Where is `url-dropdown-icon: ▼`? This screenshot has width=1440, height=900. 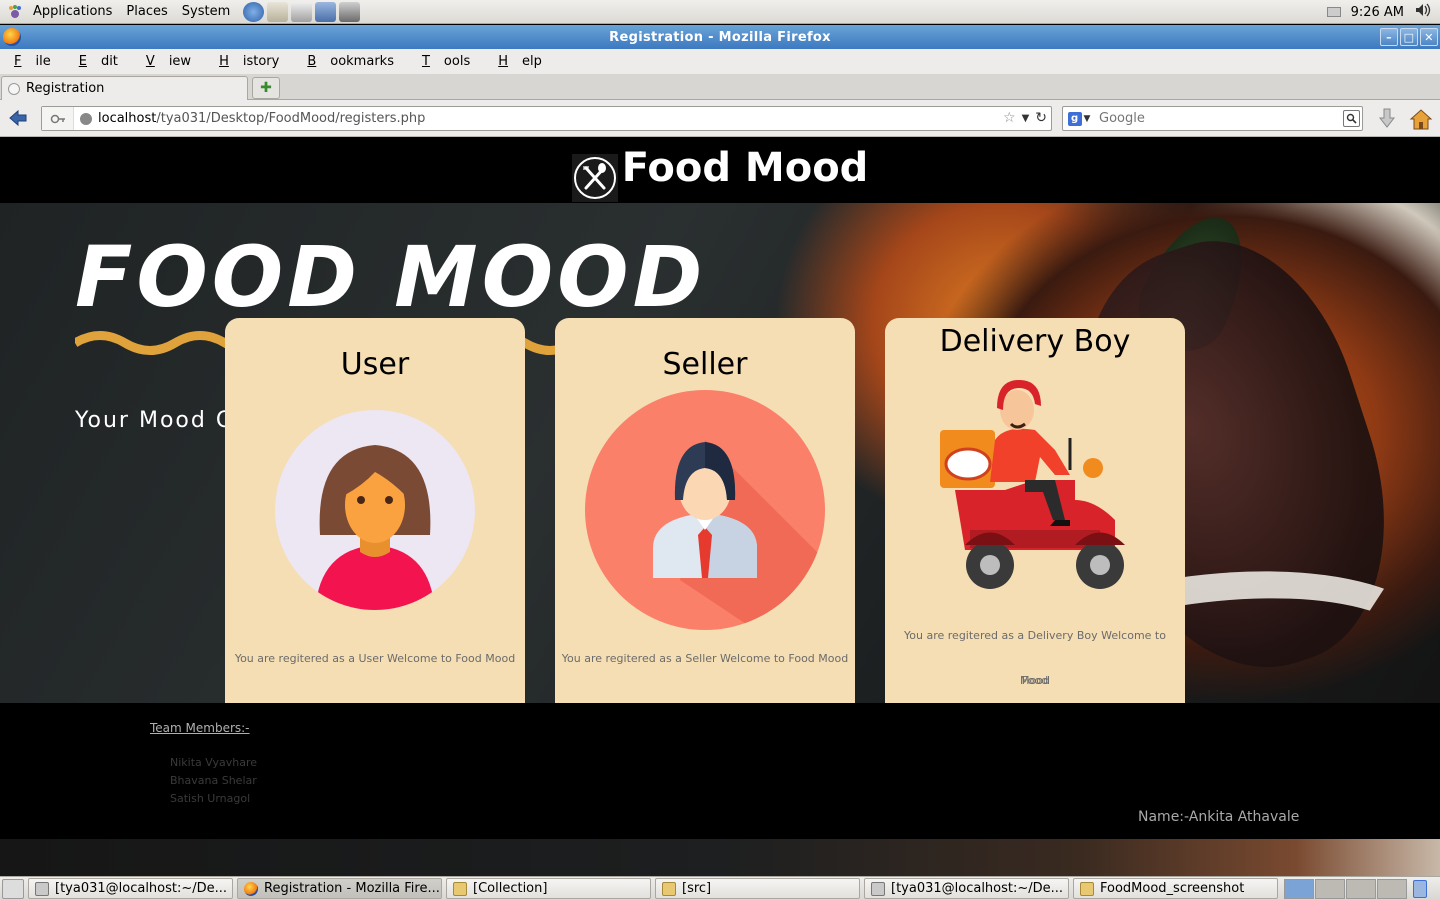 url-dropdown-icon: ▼ is located at coordinates (1026, 118).